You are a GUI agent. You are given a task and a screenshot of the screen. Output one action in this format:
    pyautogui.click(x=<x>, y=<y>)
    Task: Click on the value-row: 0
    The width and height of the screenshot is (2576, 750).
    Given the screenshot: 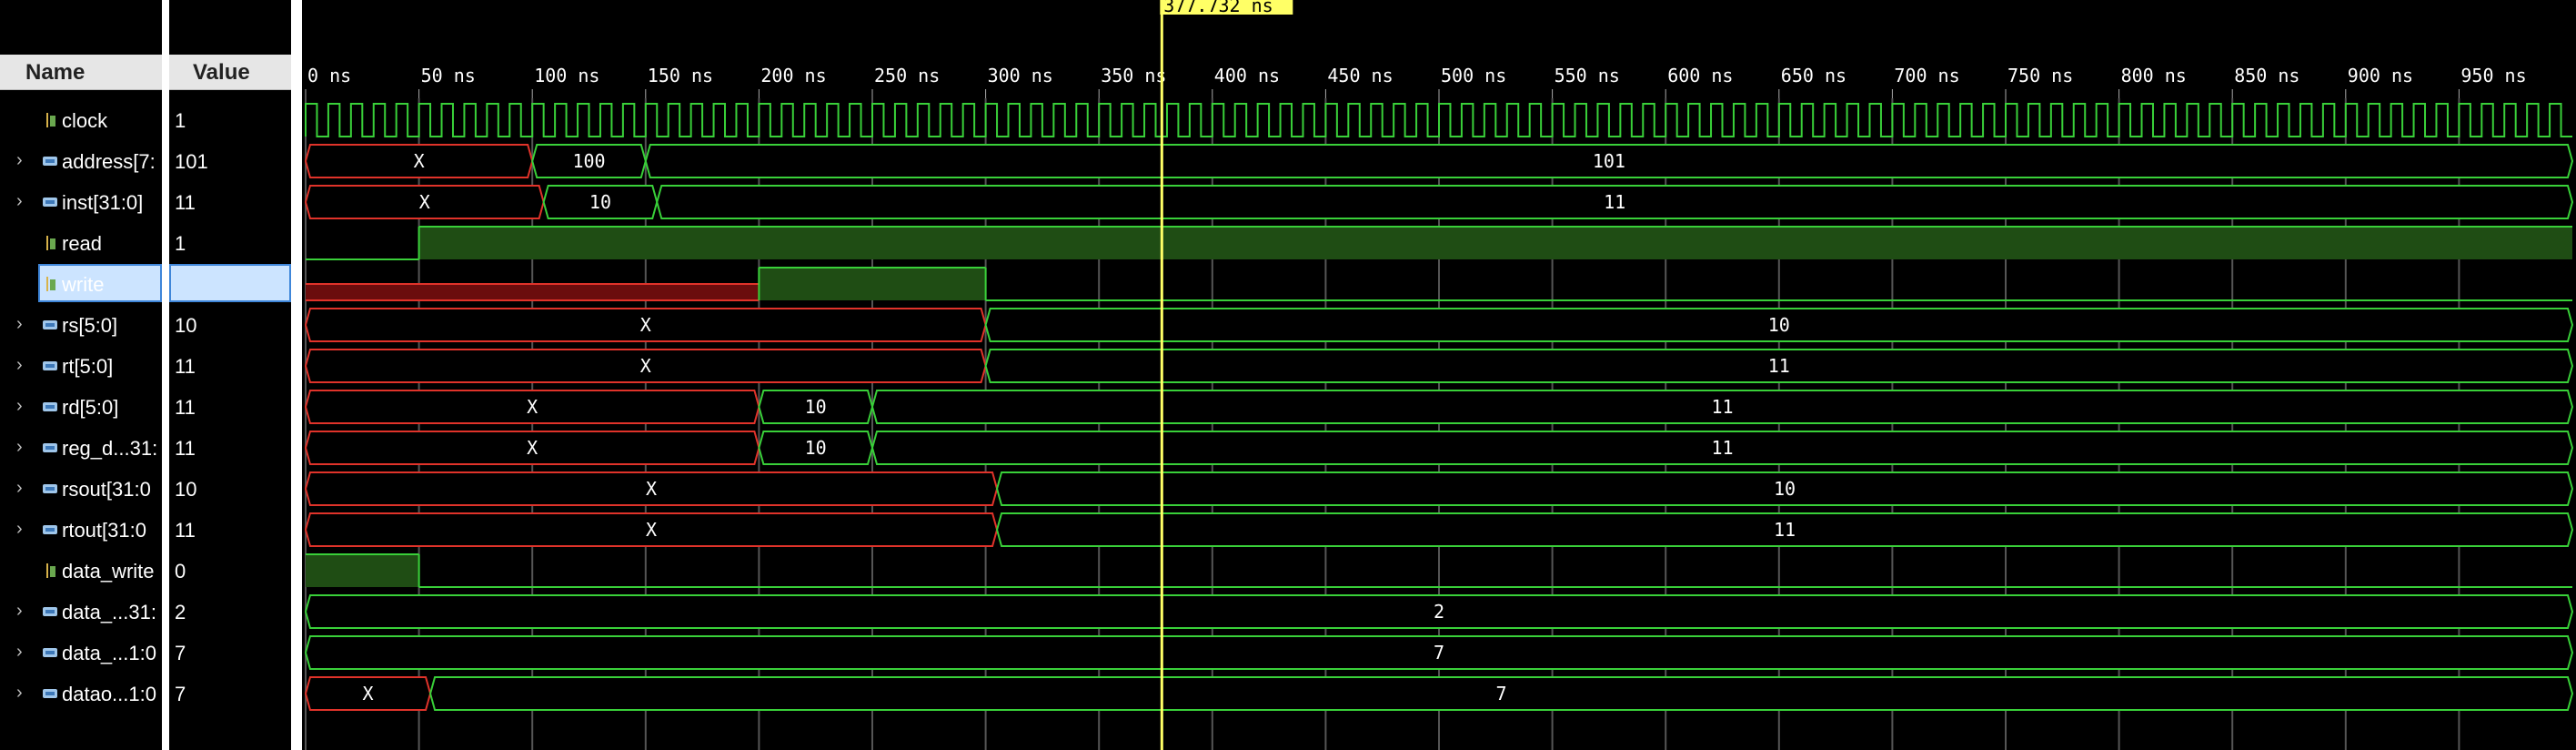 What is the action you would take?
    pyautogui.click(x=233, y=571)
    